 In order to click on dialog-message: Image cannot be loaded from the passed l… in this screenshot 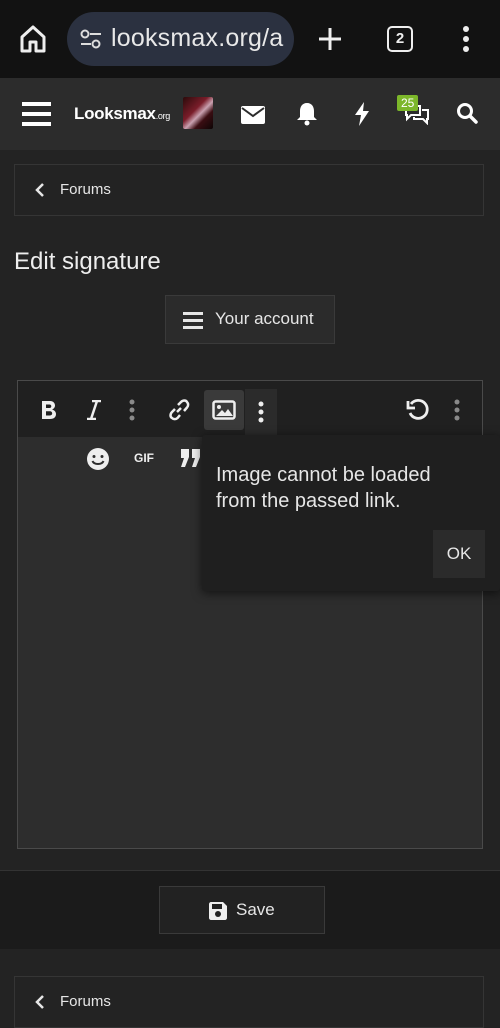, I will do `click(323, 488)`.